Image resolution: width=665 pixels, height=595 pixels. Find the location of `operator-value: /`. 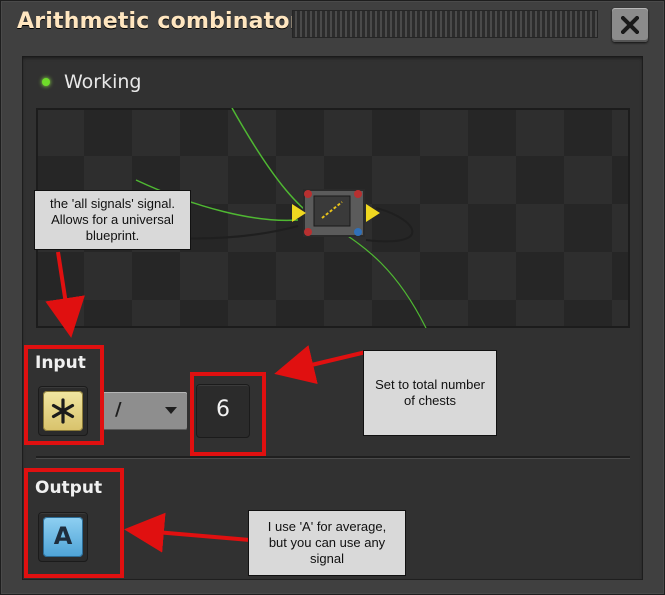

operator-value: / is located at coordinates (118, 409).